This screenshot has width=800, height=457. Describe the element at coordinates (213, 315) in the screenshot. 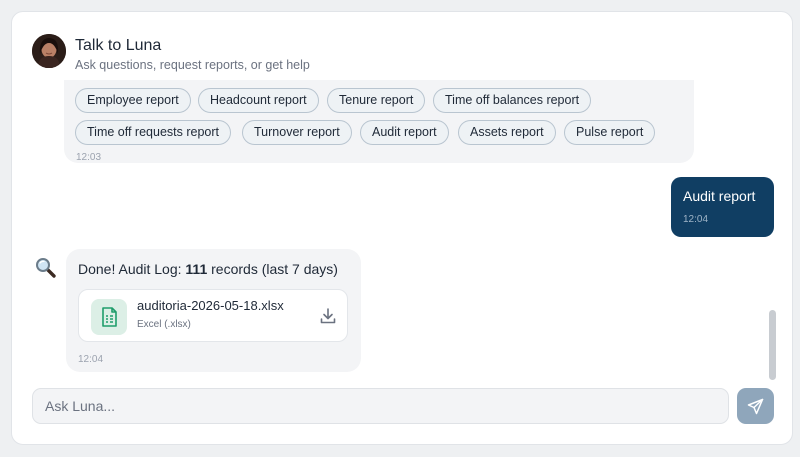

I see `file-attachment: auditoria-2026-05-18.xlsx Excel (.xlsx)` at that location.